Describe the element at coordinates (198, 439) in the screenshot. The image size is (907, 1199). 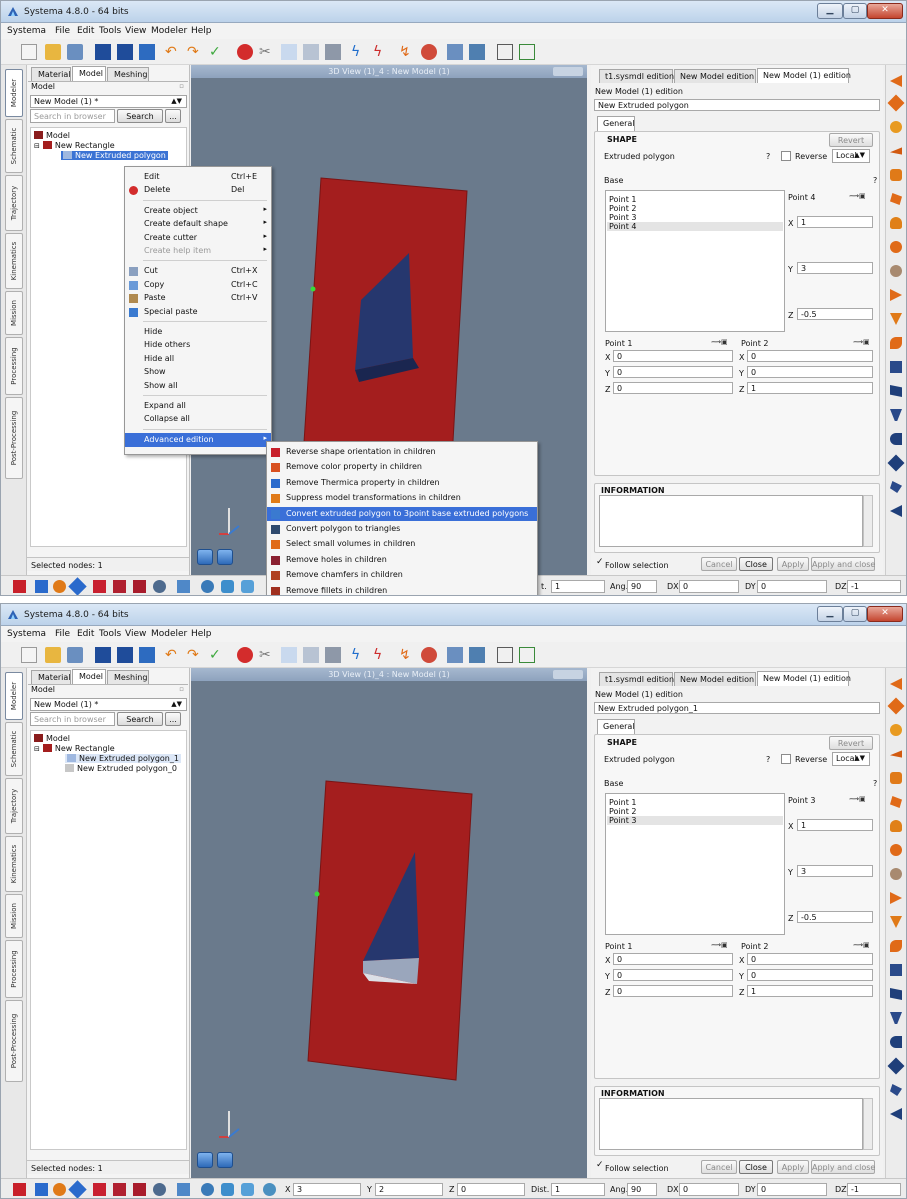
I see `menu-item-advanced-edition: Advanced edition ▸` at that location.